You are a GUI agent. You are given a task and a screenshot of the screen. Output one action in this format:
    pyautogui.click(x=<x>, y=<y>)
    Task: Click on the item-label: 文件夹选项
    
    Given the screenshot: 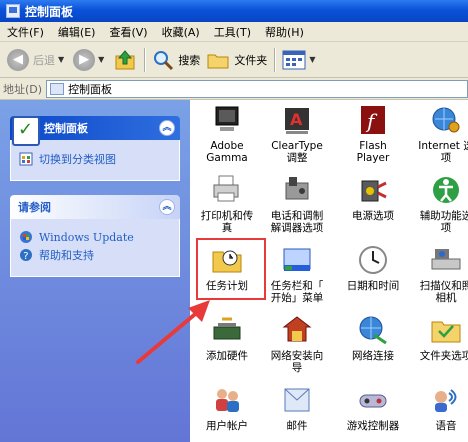 What is the action you would take?
    pyautogui.click(x=443, y=356)
    